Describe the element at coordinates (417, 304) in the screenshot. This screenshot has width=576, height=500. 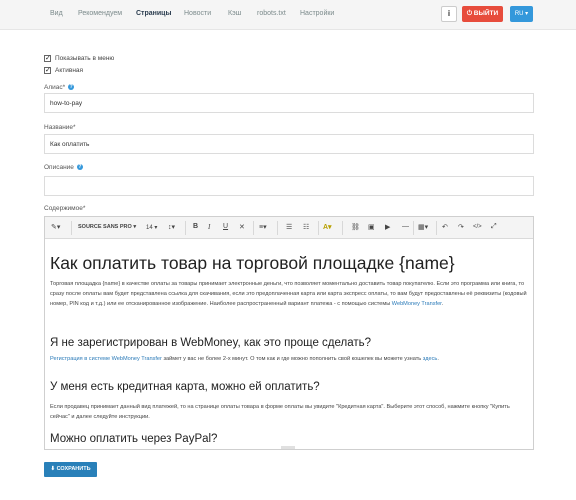
I see `webmoney-link: WebMoney Transfer` at that location.